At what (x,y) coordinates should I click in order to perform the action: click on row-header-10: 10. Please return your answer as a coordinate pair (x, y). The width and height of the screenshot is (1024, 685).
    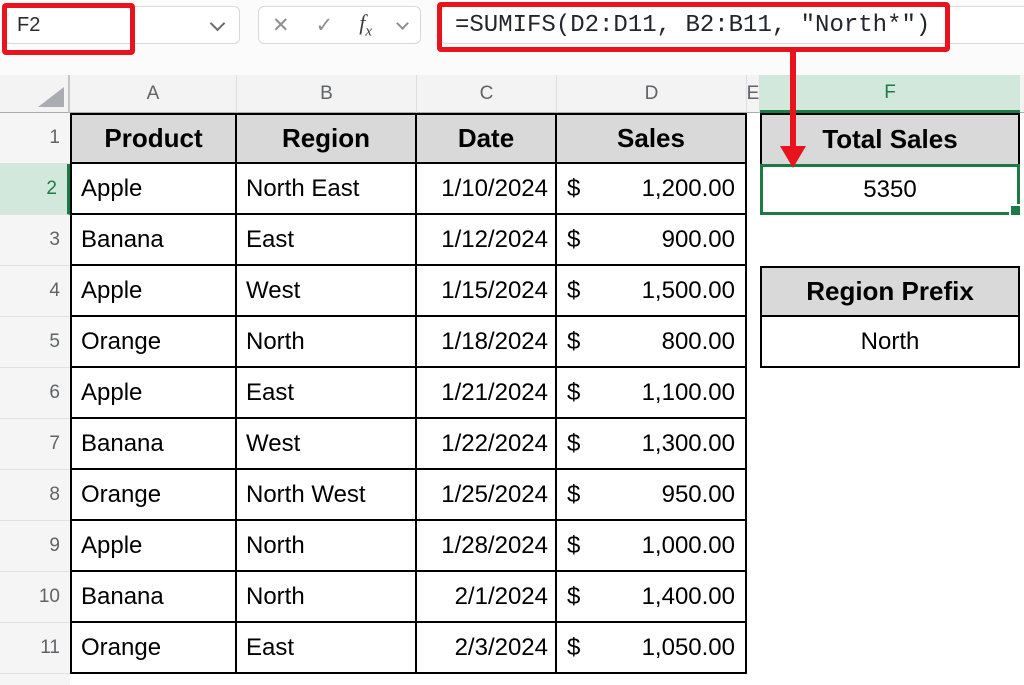
    Looking at the image, I should click on (35, 597).